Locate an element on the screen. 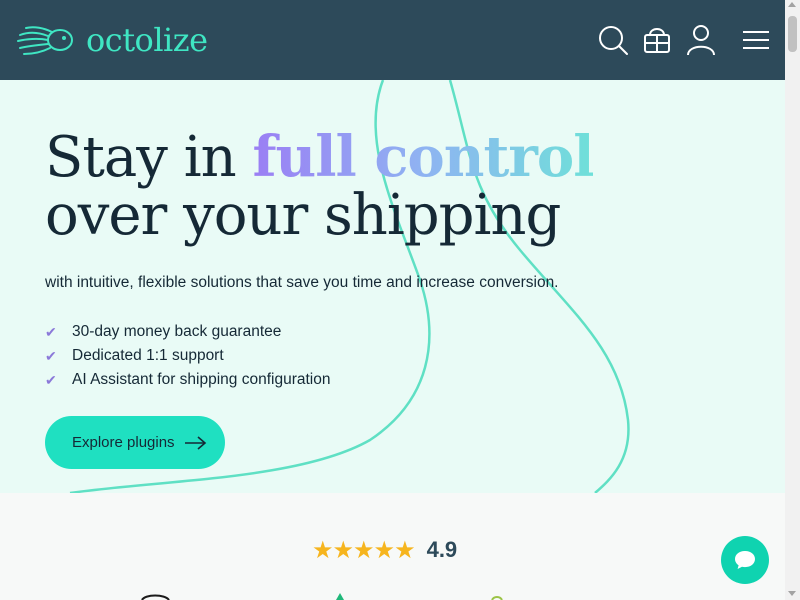 The image size is (800, 600). benefit-text: AI Assistant for shipping configuration is located at coordinates (201, 379).